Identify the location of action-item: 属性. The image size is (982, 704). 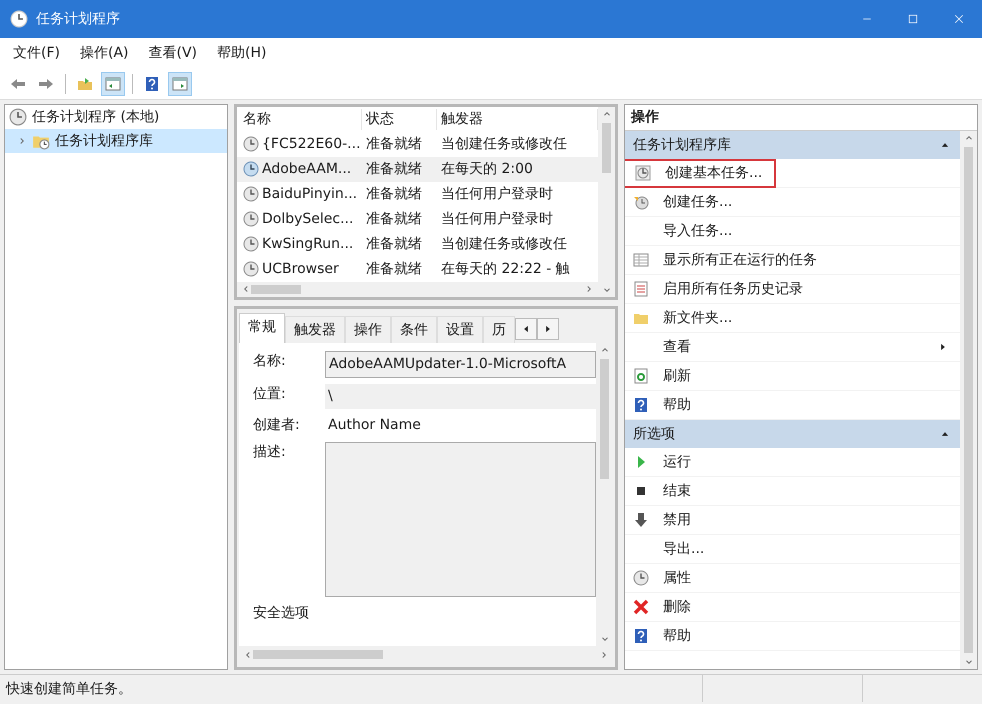
(792, 578).